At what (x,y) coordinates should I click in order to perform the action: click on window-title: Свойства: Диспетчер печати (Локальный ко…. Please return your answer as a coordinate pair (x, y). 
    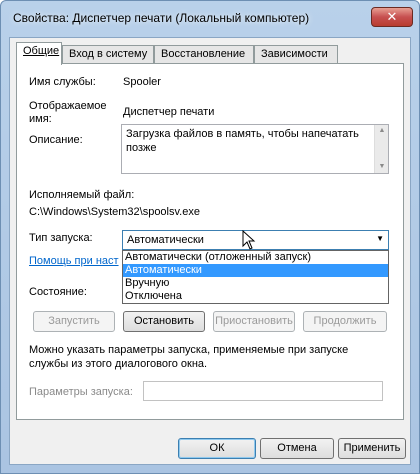
    Looking at the image, I should click on (161, 18).